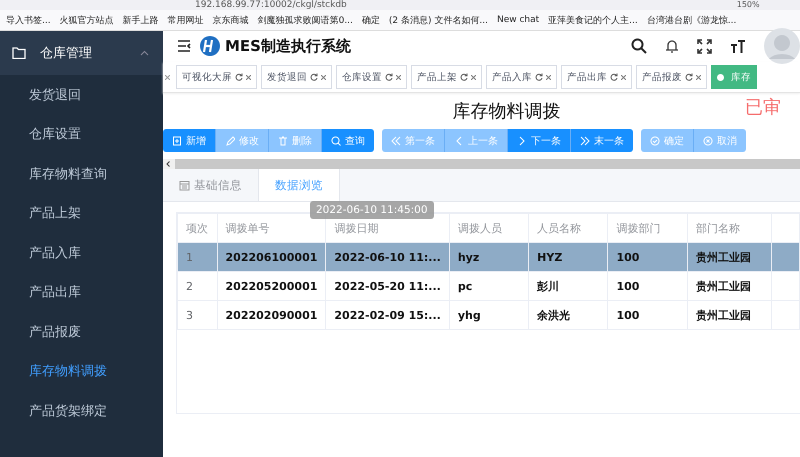  I want to click on page-tag: 产品上架, so click(446, 77).